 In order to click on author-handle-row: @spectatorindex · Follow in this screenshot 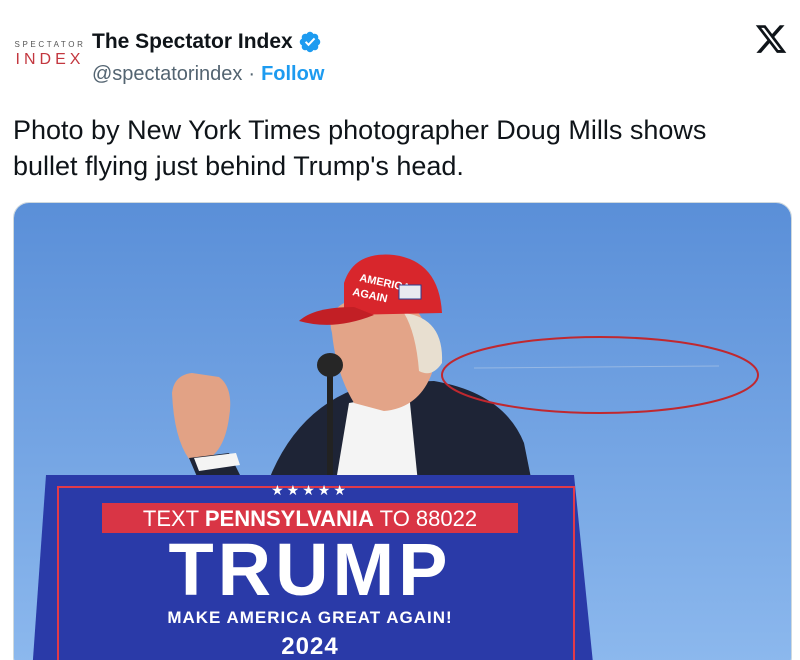, I will do `click(208, 74)`.